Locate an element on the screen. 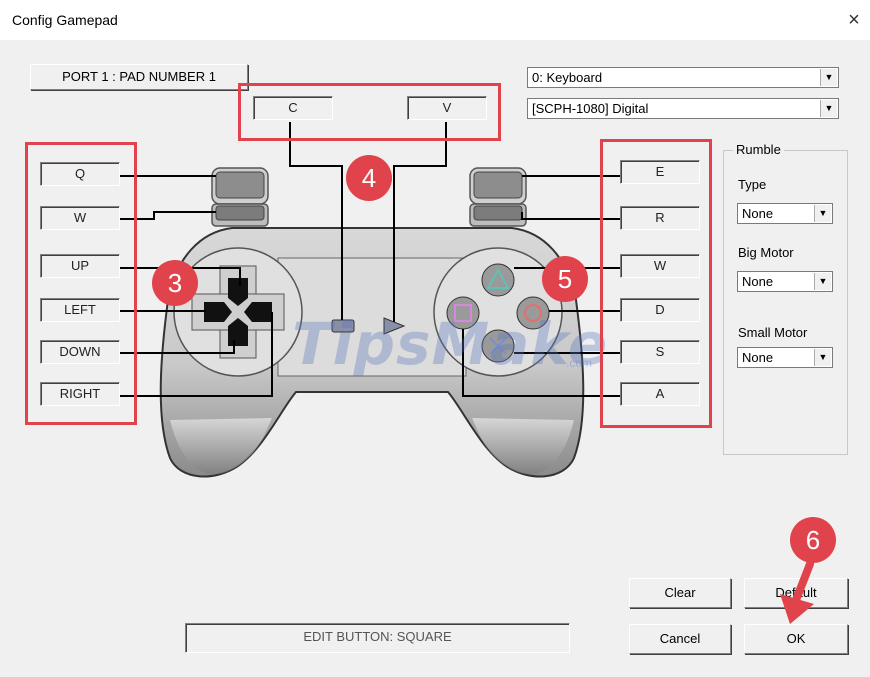 The image size is (870, 677). watermark: TipsMake is located at coordinates (450, 344).